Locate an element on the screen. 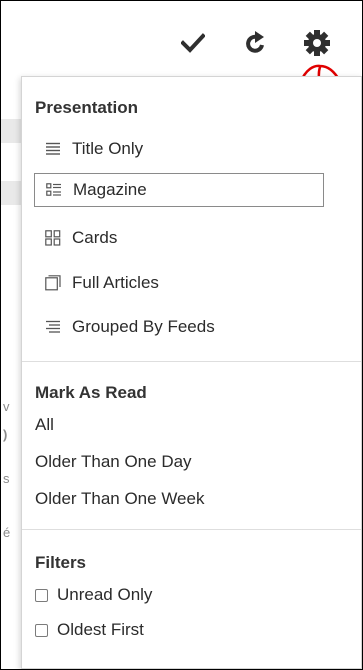 The width and height of the screenshot is (363, 670). background-text: v is located at coordinates (6, 406).